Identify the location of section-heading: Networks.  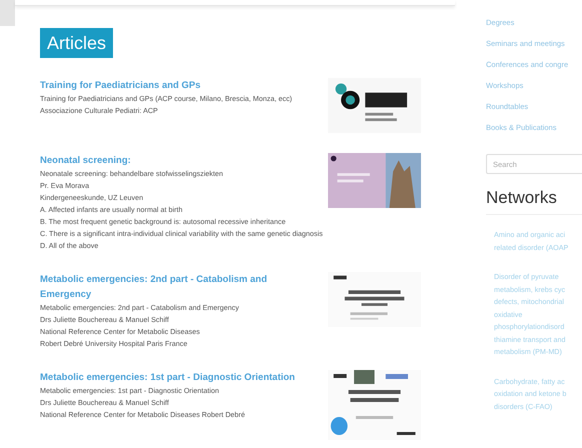
(534, 200).